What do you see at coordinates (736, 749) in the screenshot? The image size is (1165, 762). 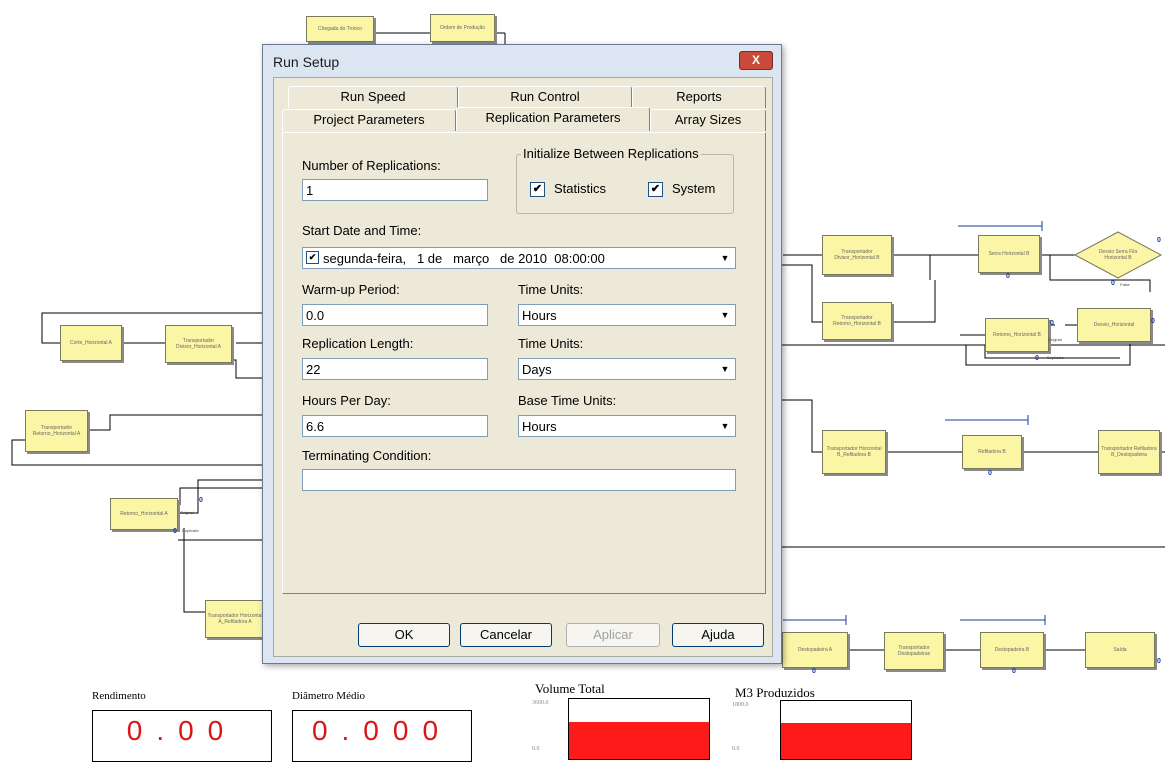 I see `m3-min: 0.0` at bounding box center [736, 749].